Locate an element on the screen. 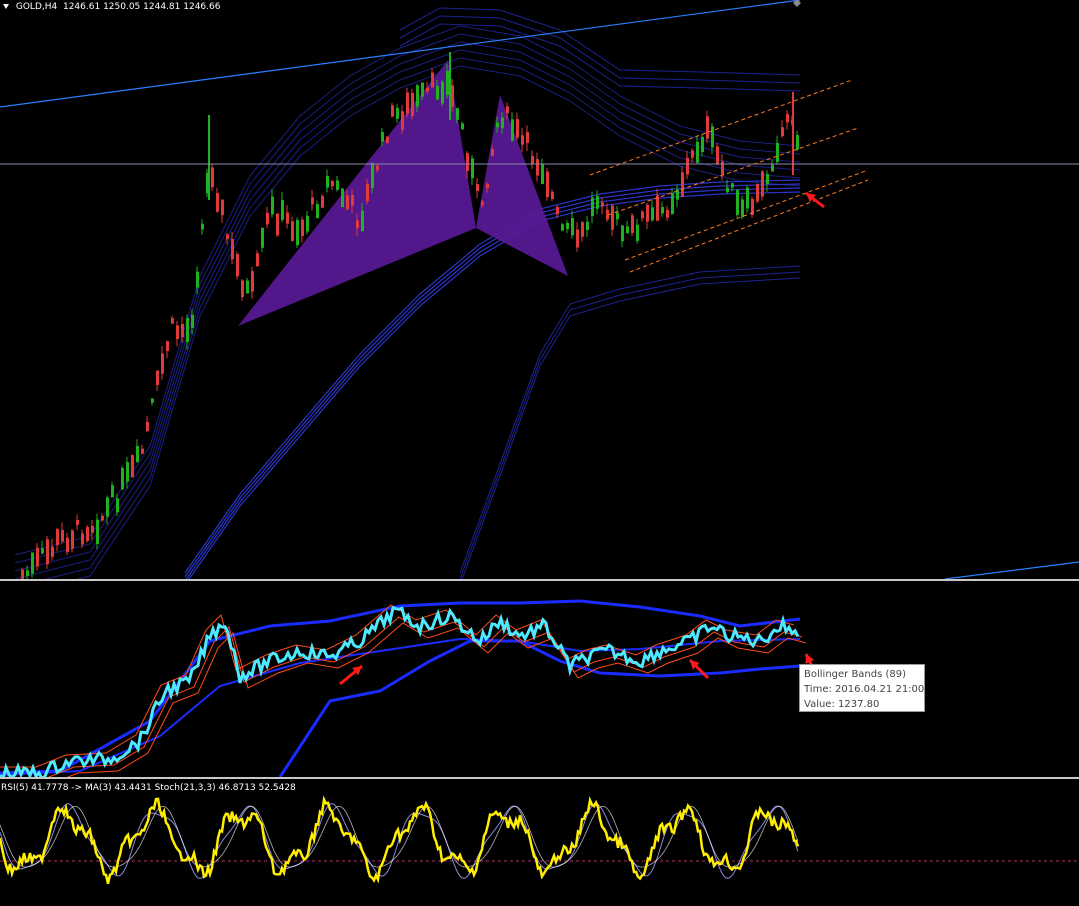 Image resolution: width=1079 pixels, height=906 pixels. rsi-stoch-canvas is located at coordinates (539, 839).